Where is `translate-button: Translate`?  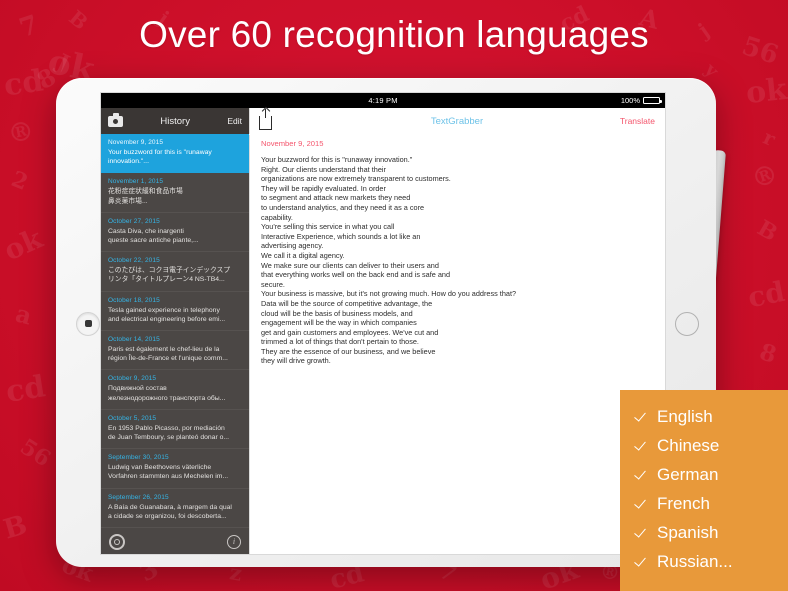 translate-button: Translate is located at coordinates (637, 121).